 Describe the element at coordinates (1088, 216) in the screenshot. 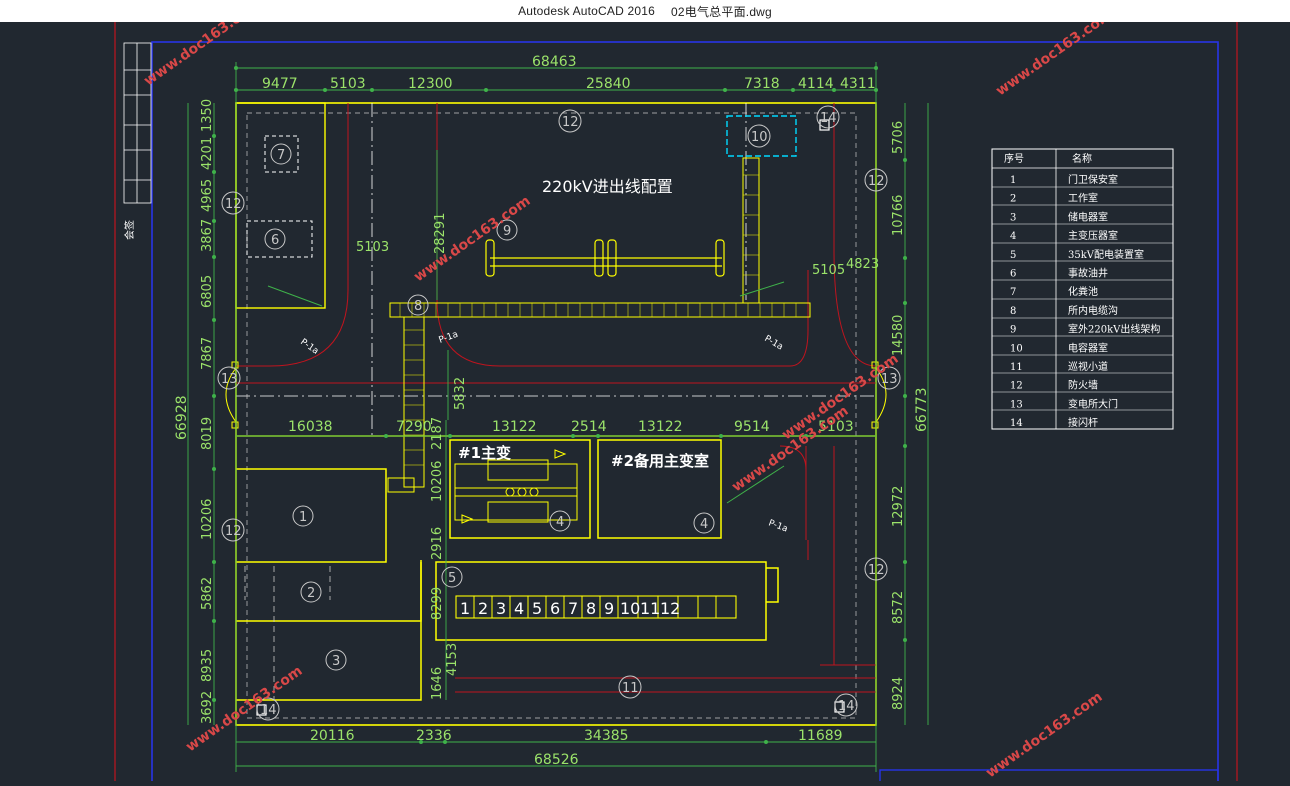

I see `legend-row-name: 储电器室` at that location.